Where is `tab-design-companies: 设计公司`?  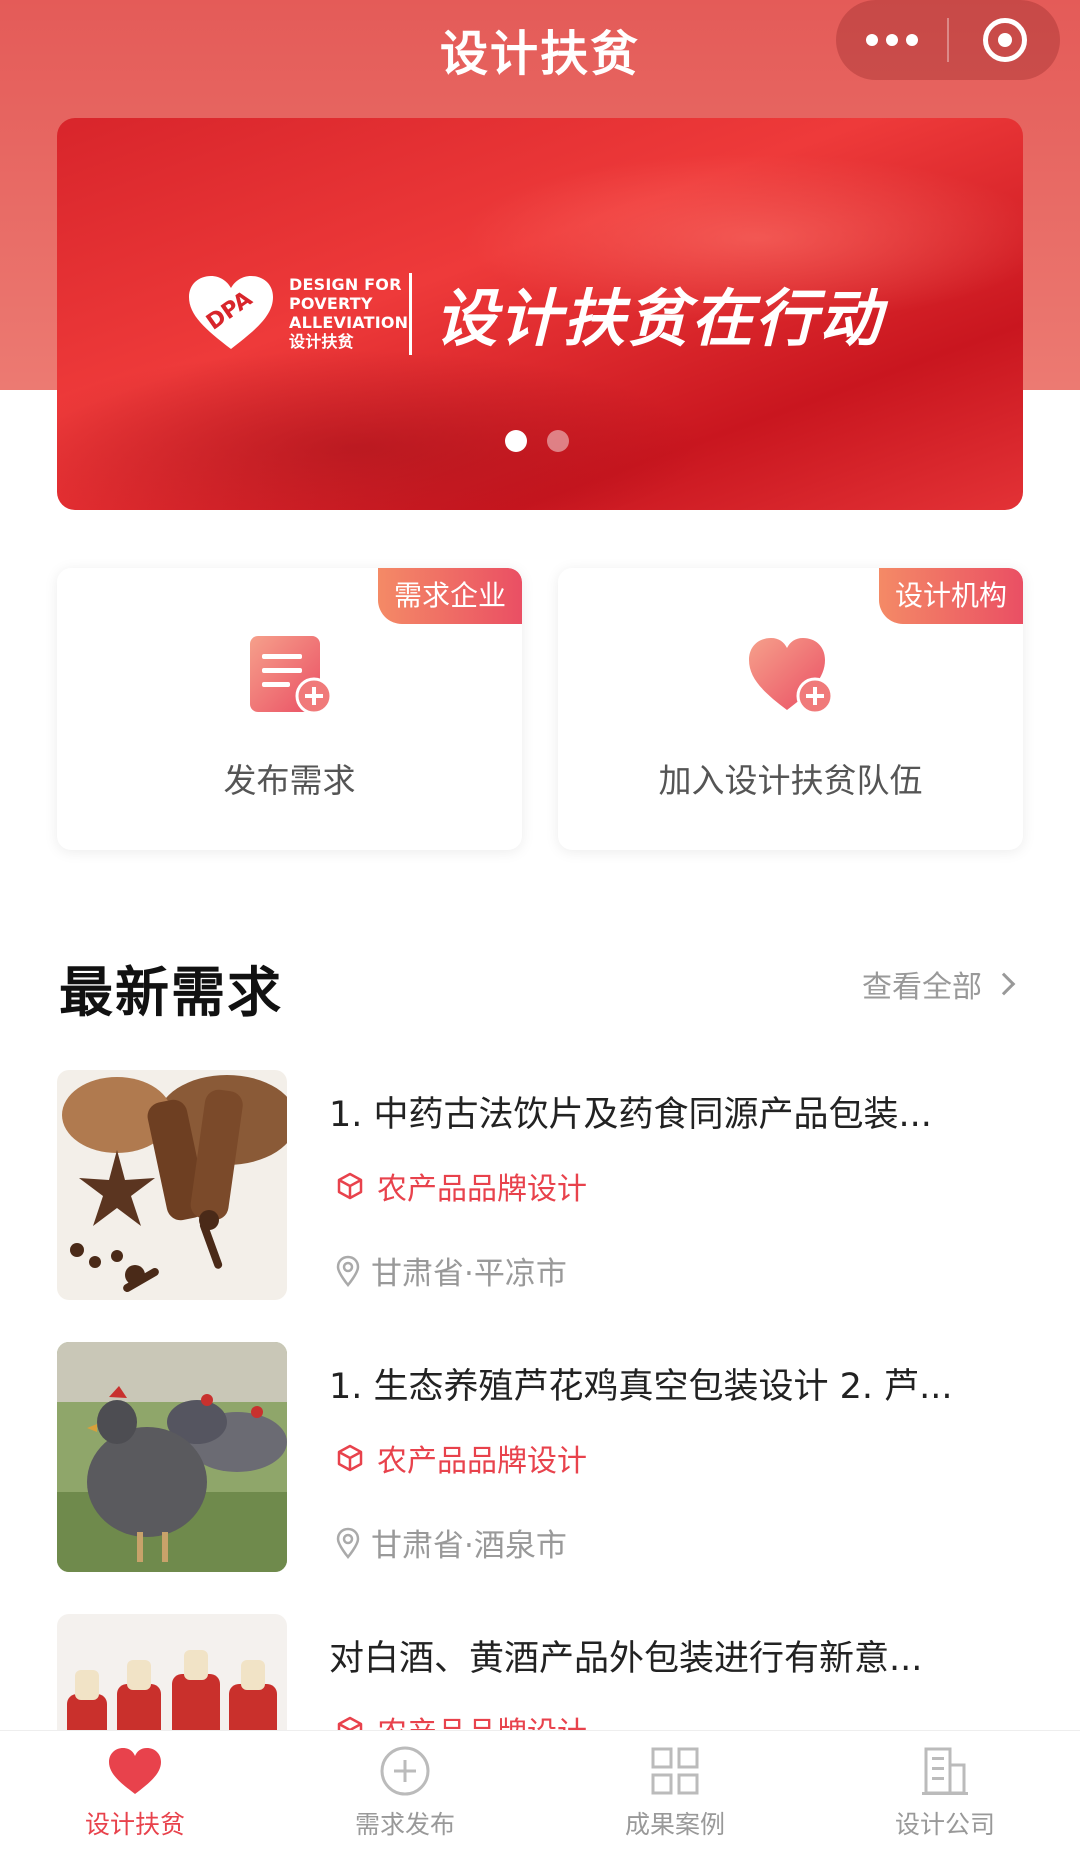
tab-design-companies: 设计公司 is located at coordinates (945, 1793).